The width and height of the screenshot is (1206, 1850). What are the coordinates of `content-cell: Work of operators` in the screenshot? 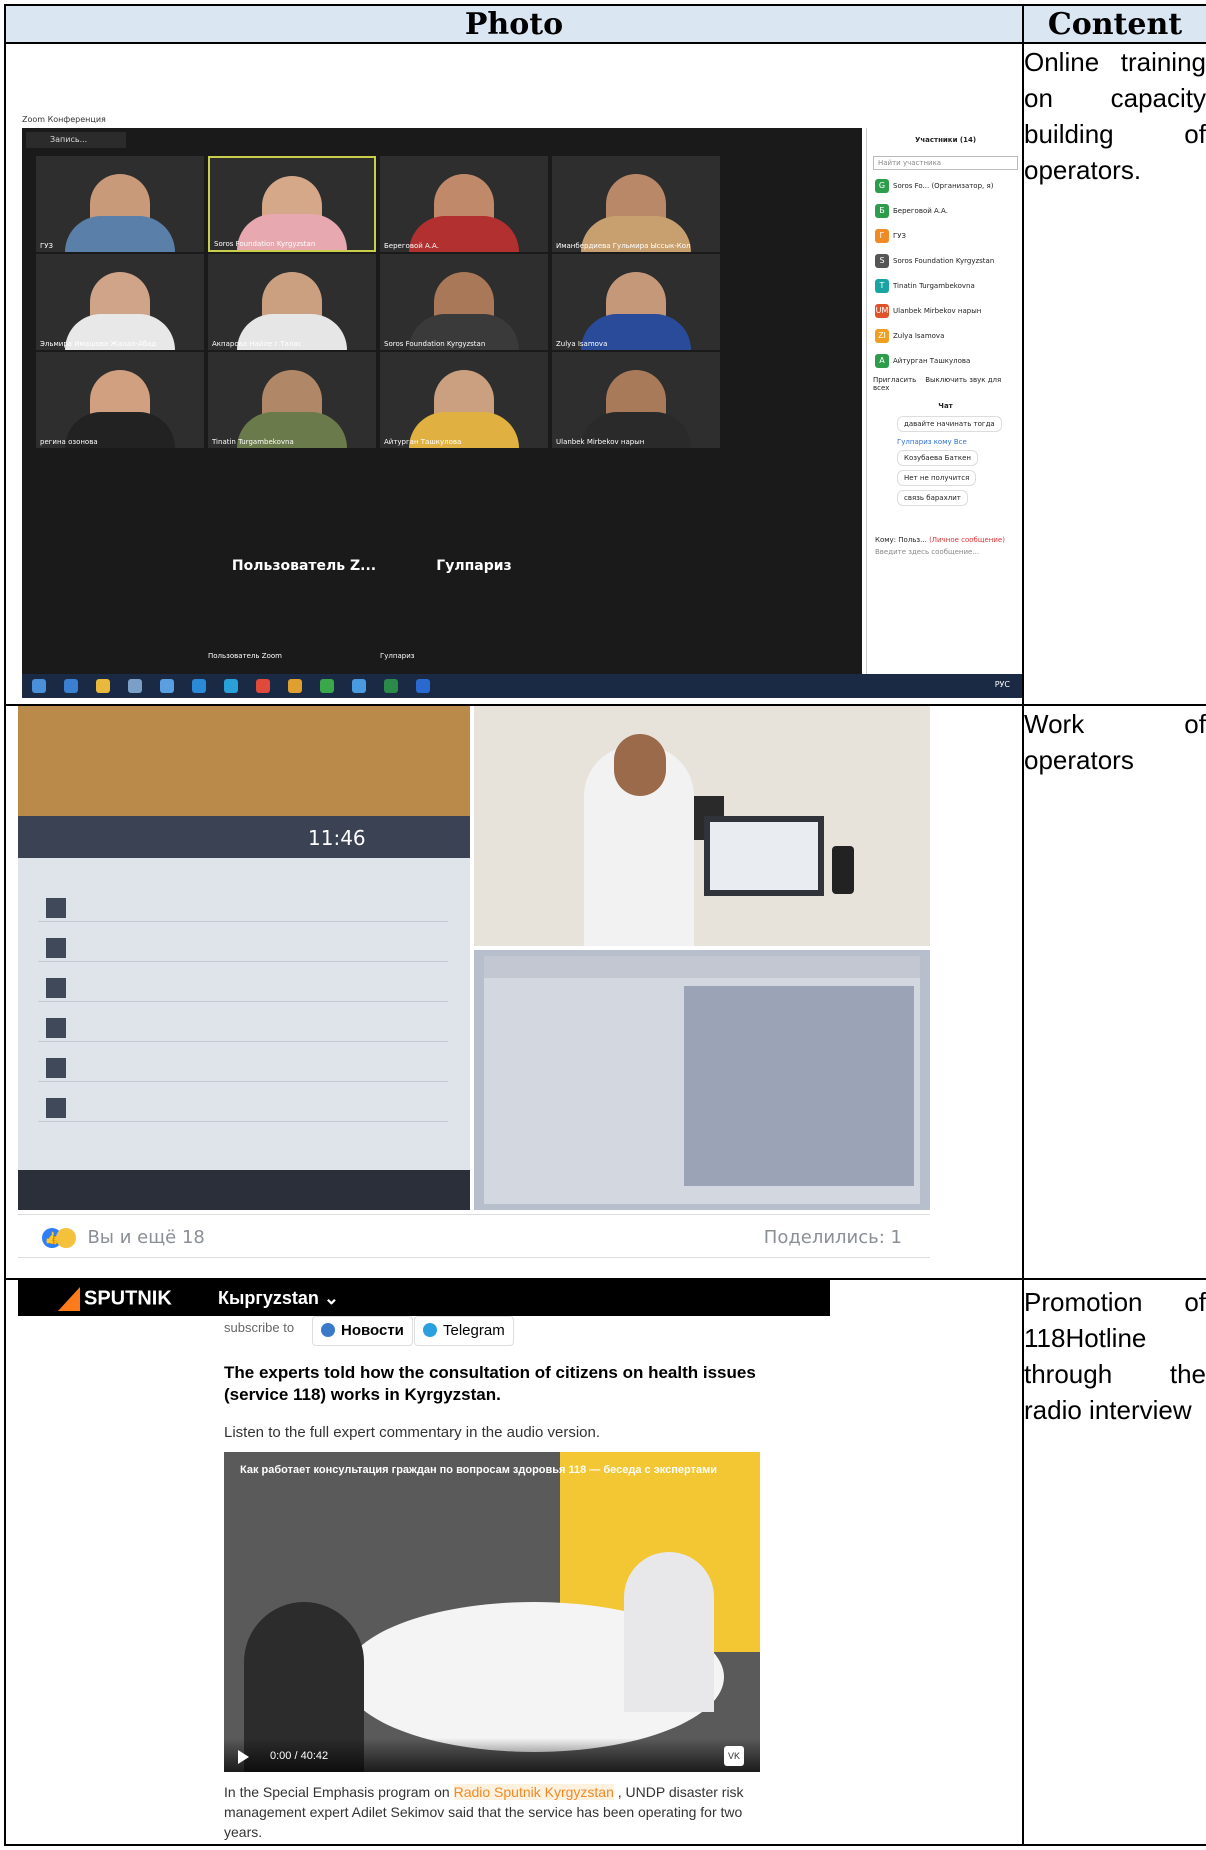 It's located at (1114, 992).